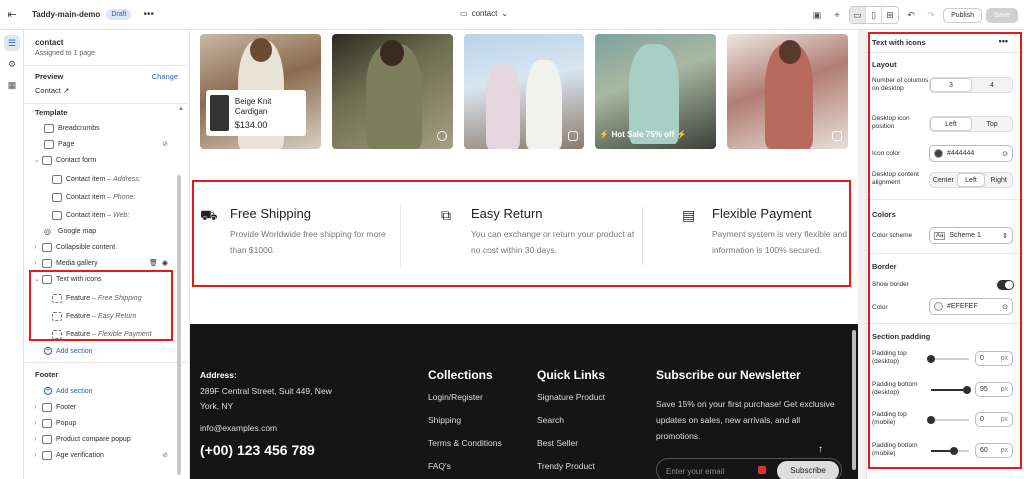 This screenshot has height=479, width=1024. I want to click on footer-heading: Footer, so click(47, 374).